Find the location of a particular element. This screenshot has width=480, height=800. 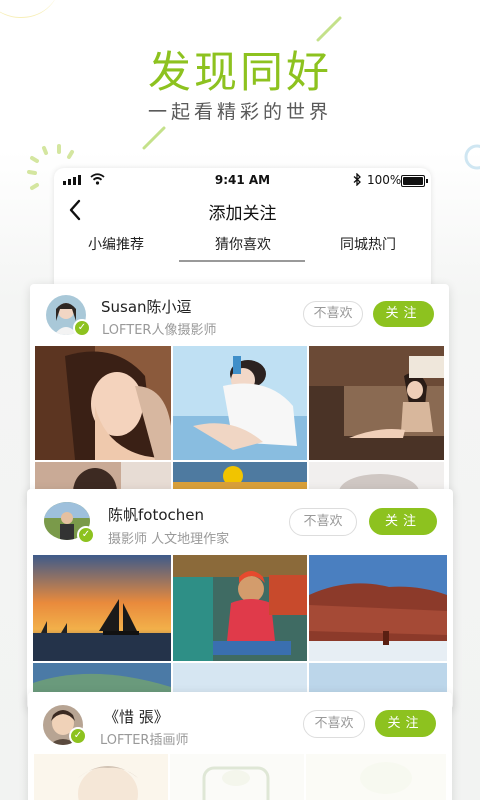

user-description: LOFTER人像摄影师 is located at coordinates (159, 330).